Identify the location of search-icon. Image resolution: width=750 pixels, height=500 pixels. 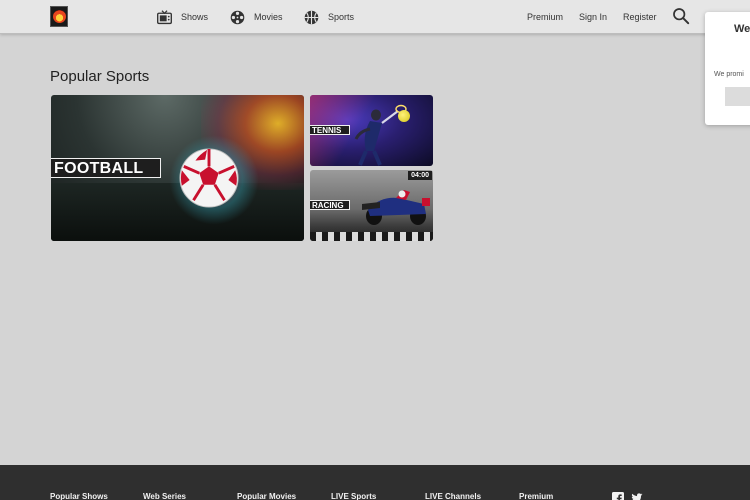
(681, 16).